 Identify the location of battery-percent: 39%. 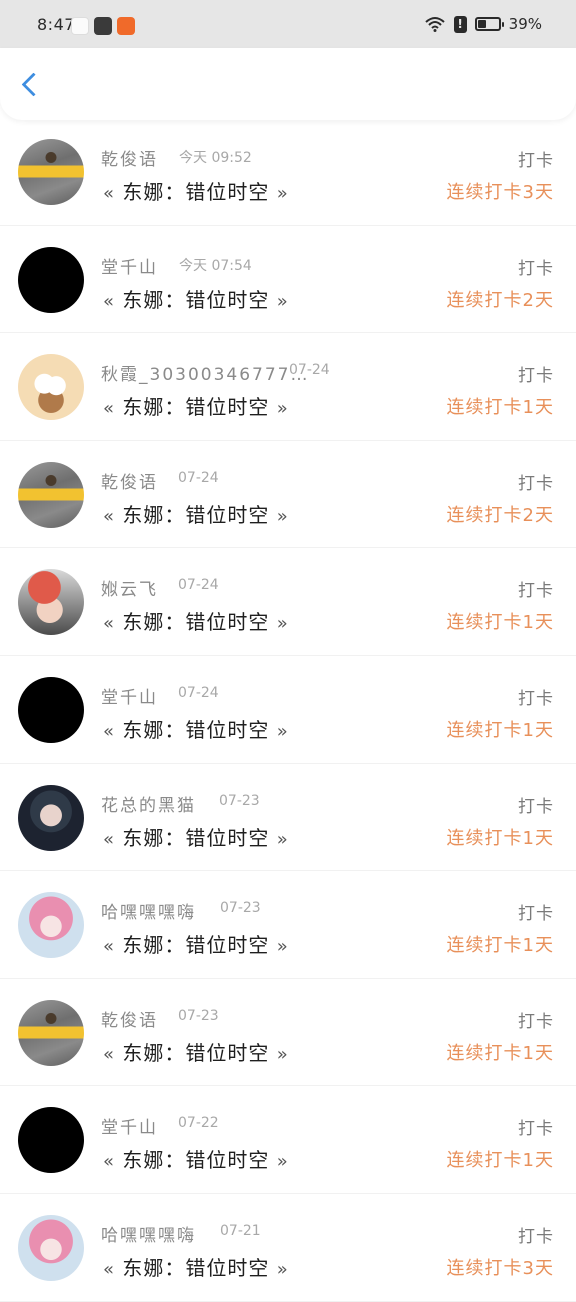
(525, 24).